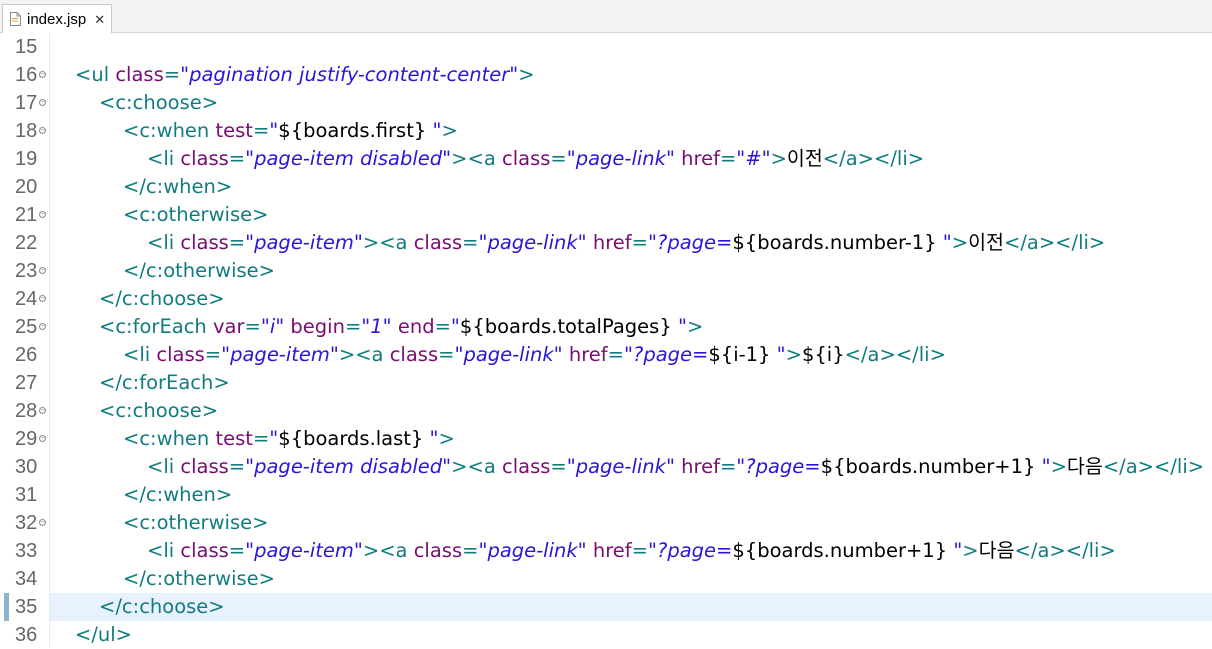 The height and width of the screenshot is (649, 1212). What do you see at coordinates (159, 410) in the screenshot?
I see `code-token-tag: <c:choose>` at bounding box center [159, 410].